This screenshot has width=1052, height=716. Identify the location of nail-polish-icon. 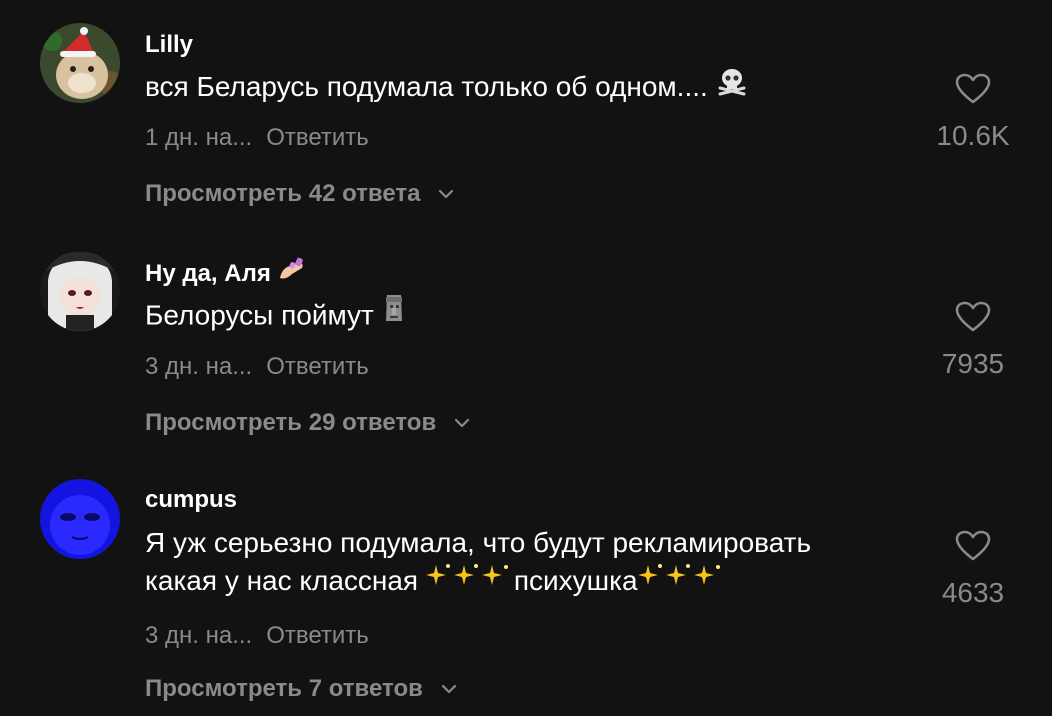
(292, 272).